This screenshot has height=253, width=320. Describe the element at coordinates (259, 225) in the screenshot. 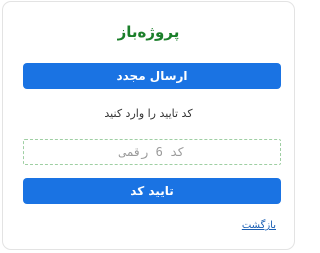

I see `back-link: بازگشت` at that location.